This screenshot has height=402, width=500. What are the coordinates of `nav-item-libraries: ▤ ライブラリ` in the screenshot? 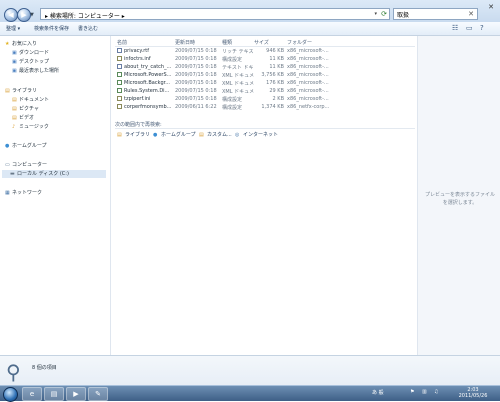 It's located at (21, 91).